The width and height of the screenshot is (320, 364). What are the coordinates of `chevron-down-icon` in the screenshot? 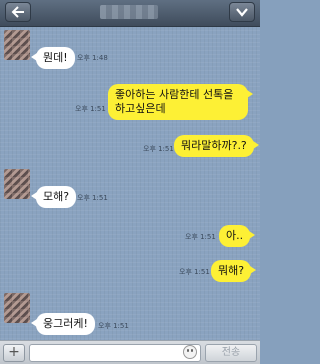 It's located at (242, 12).